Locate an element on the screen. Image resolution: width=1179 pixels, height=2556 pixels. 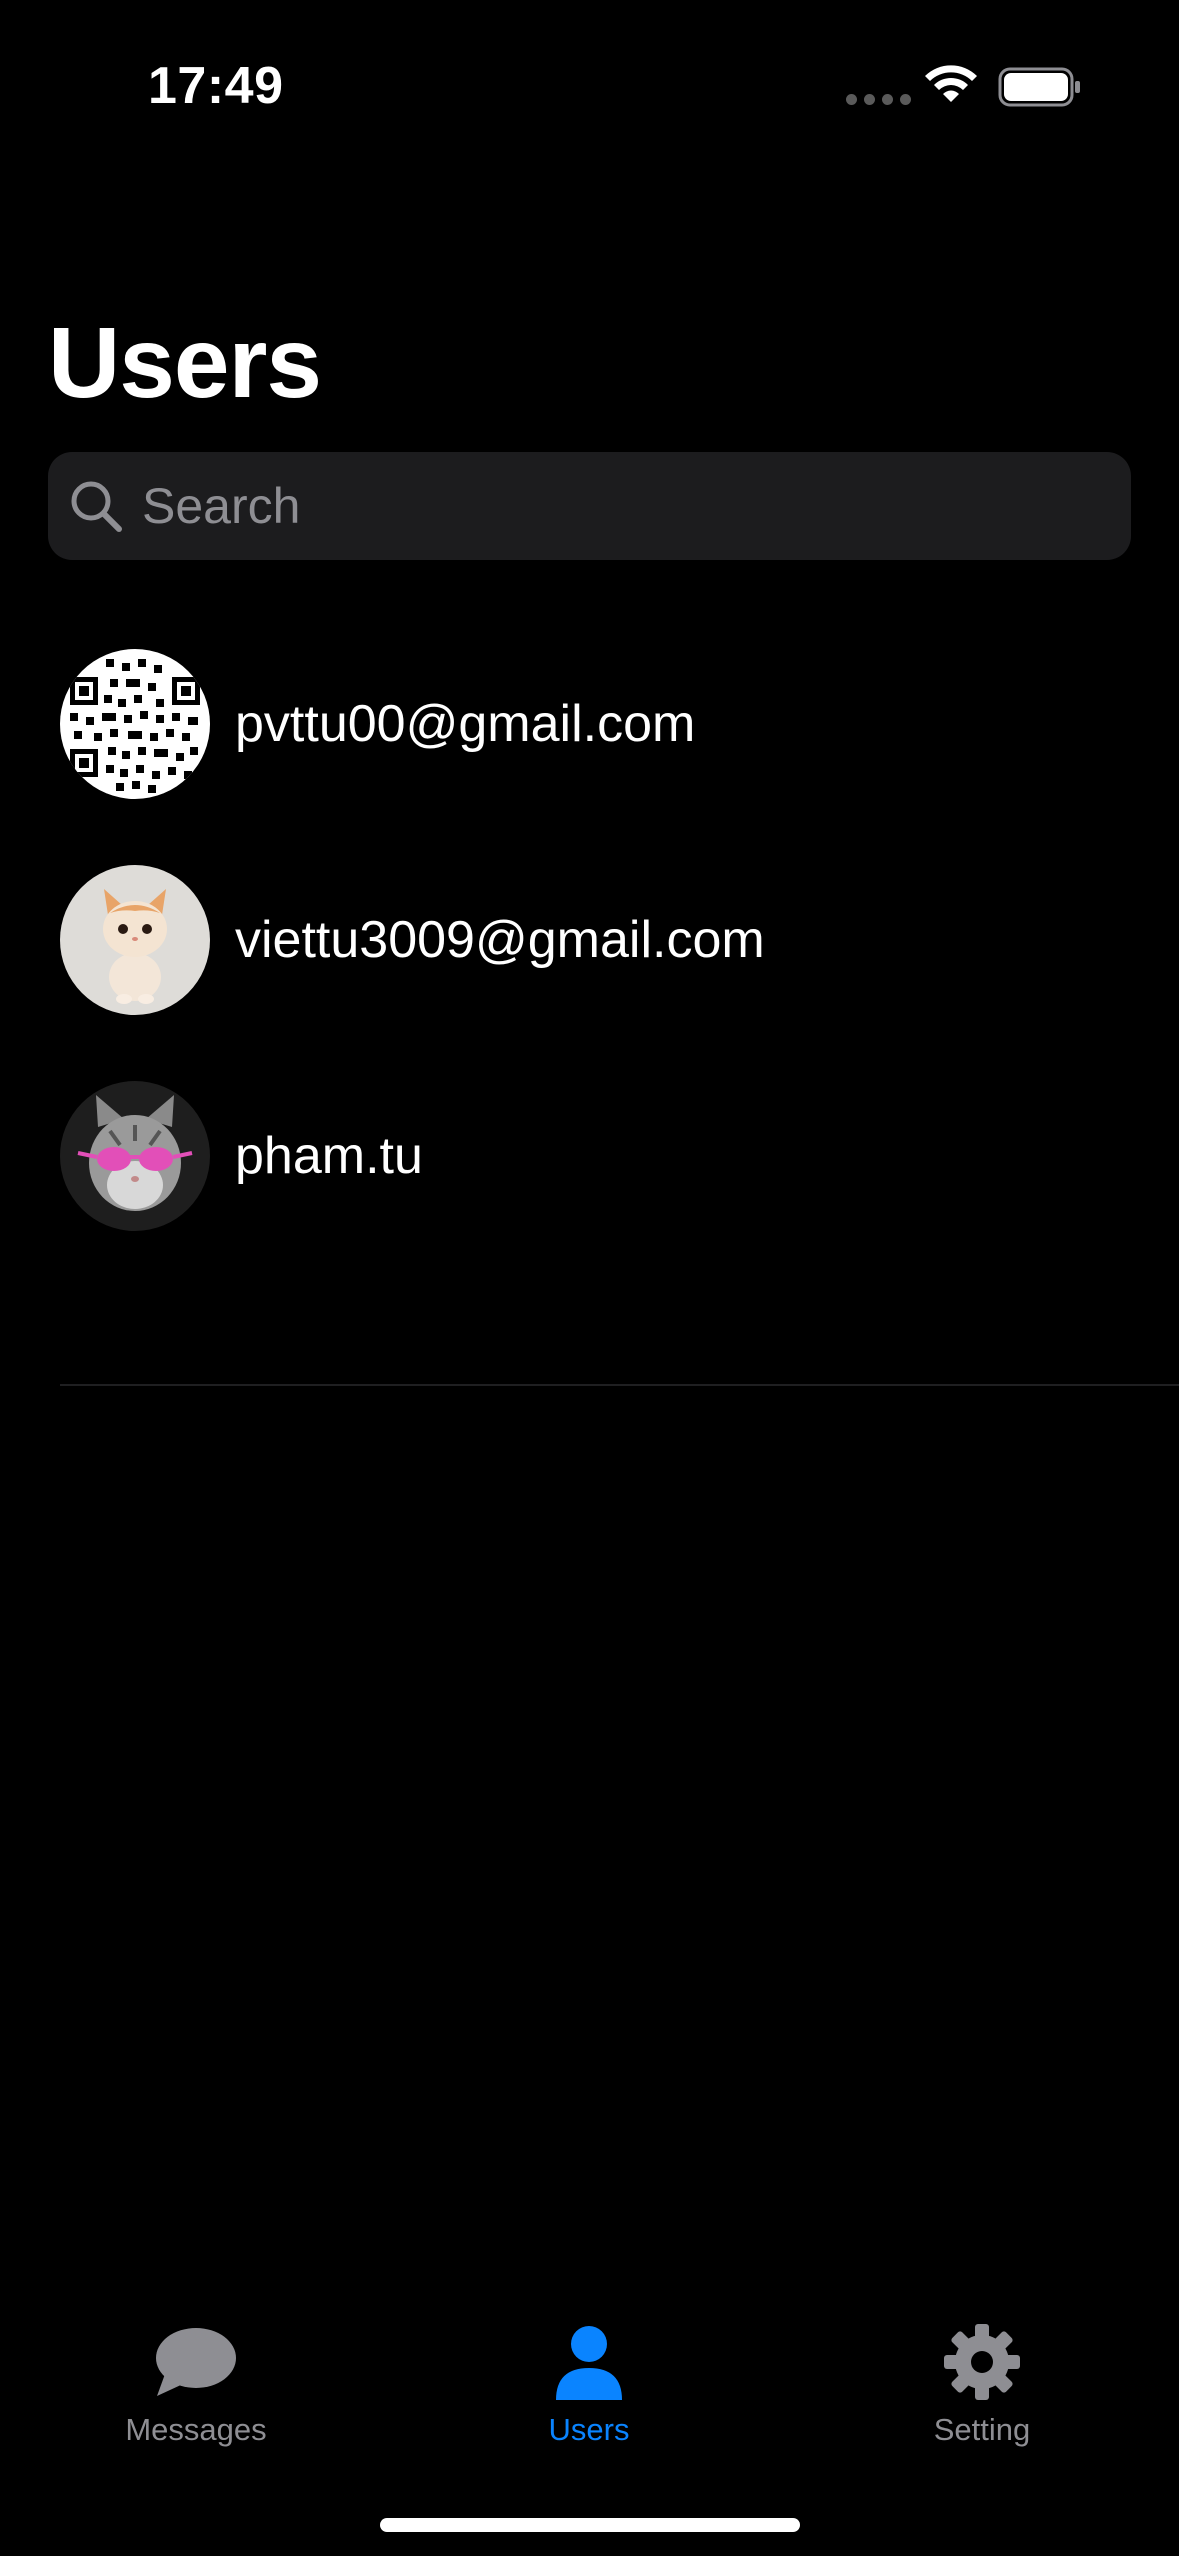
page-title: Users is located at coordinates (185, 363).